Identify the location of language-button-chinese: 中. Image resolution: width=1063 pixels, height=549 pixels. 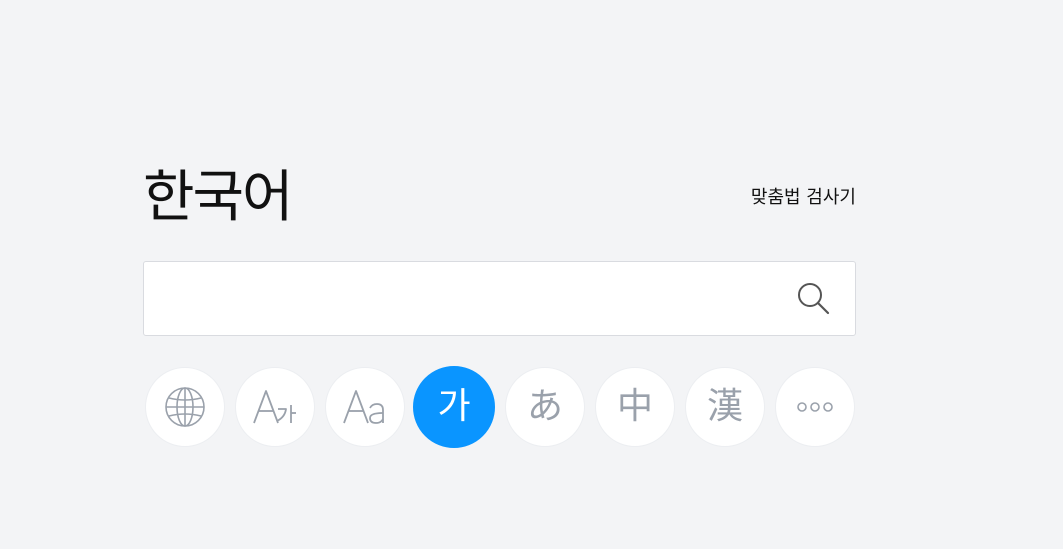
(635, 407).